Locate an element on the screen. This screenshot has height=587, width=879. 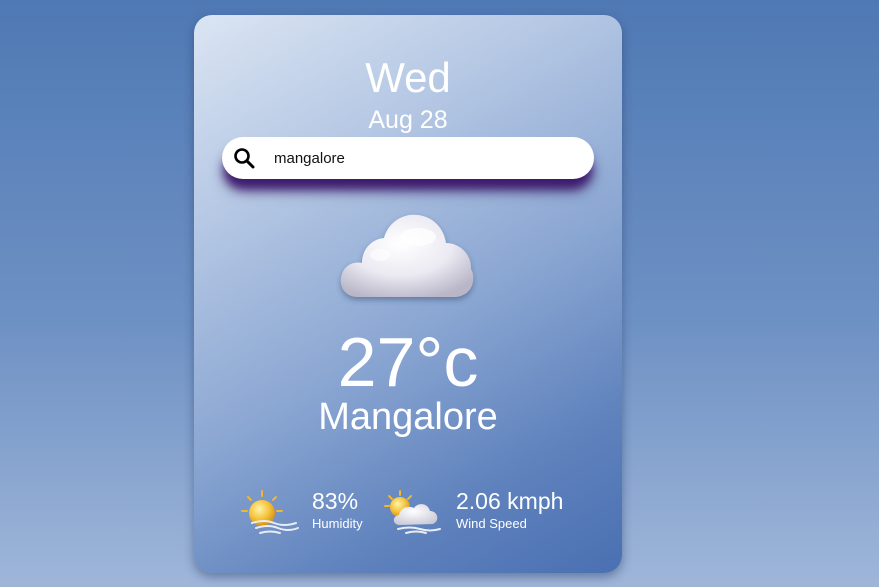
cloud-icon is located at coordinates (407, 259).